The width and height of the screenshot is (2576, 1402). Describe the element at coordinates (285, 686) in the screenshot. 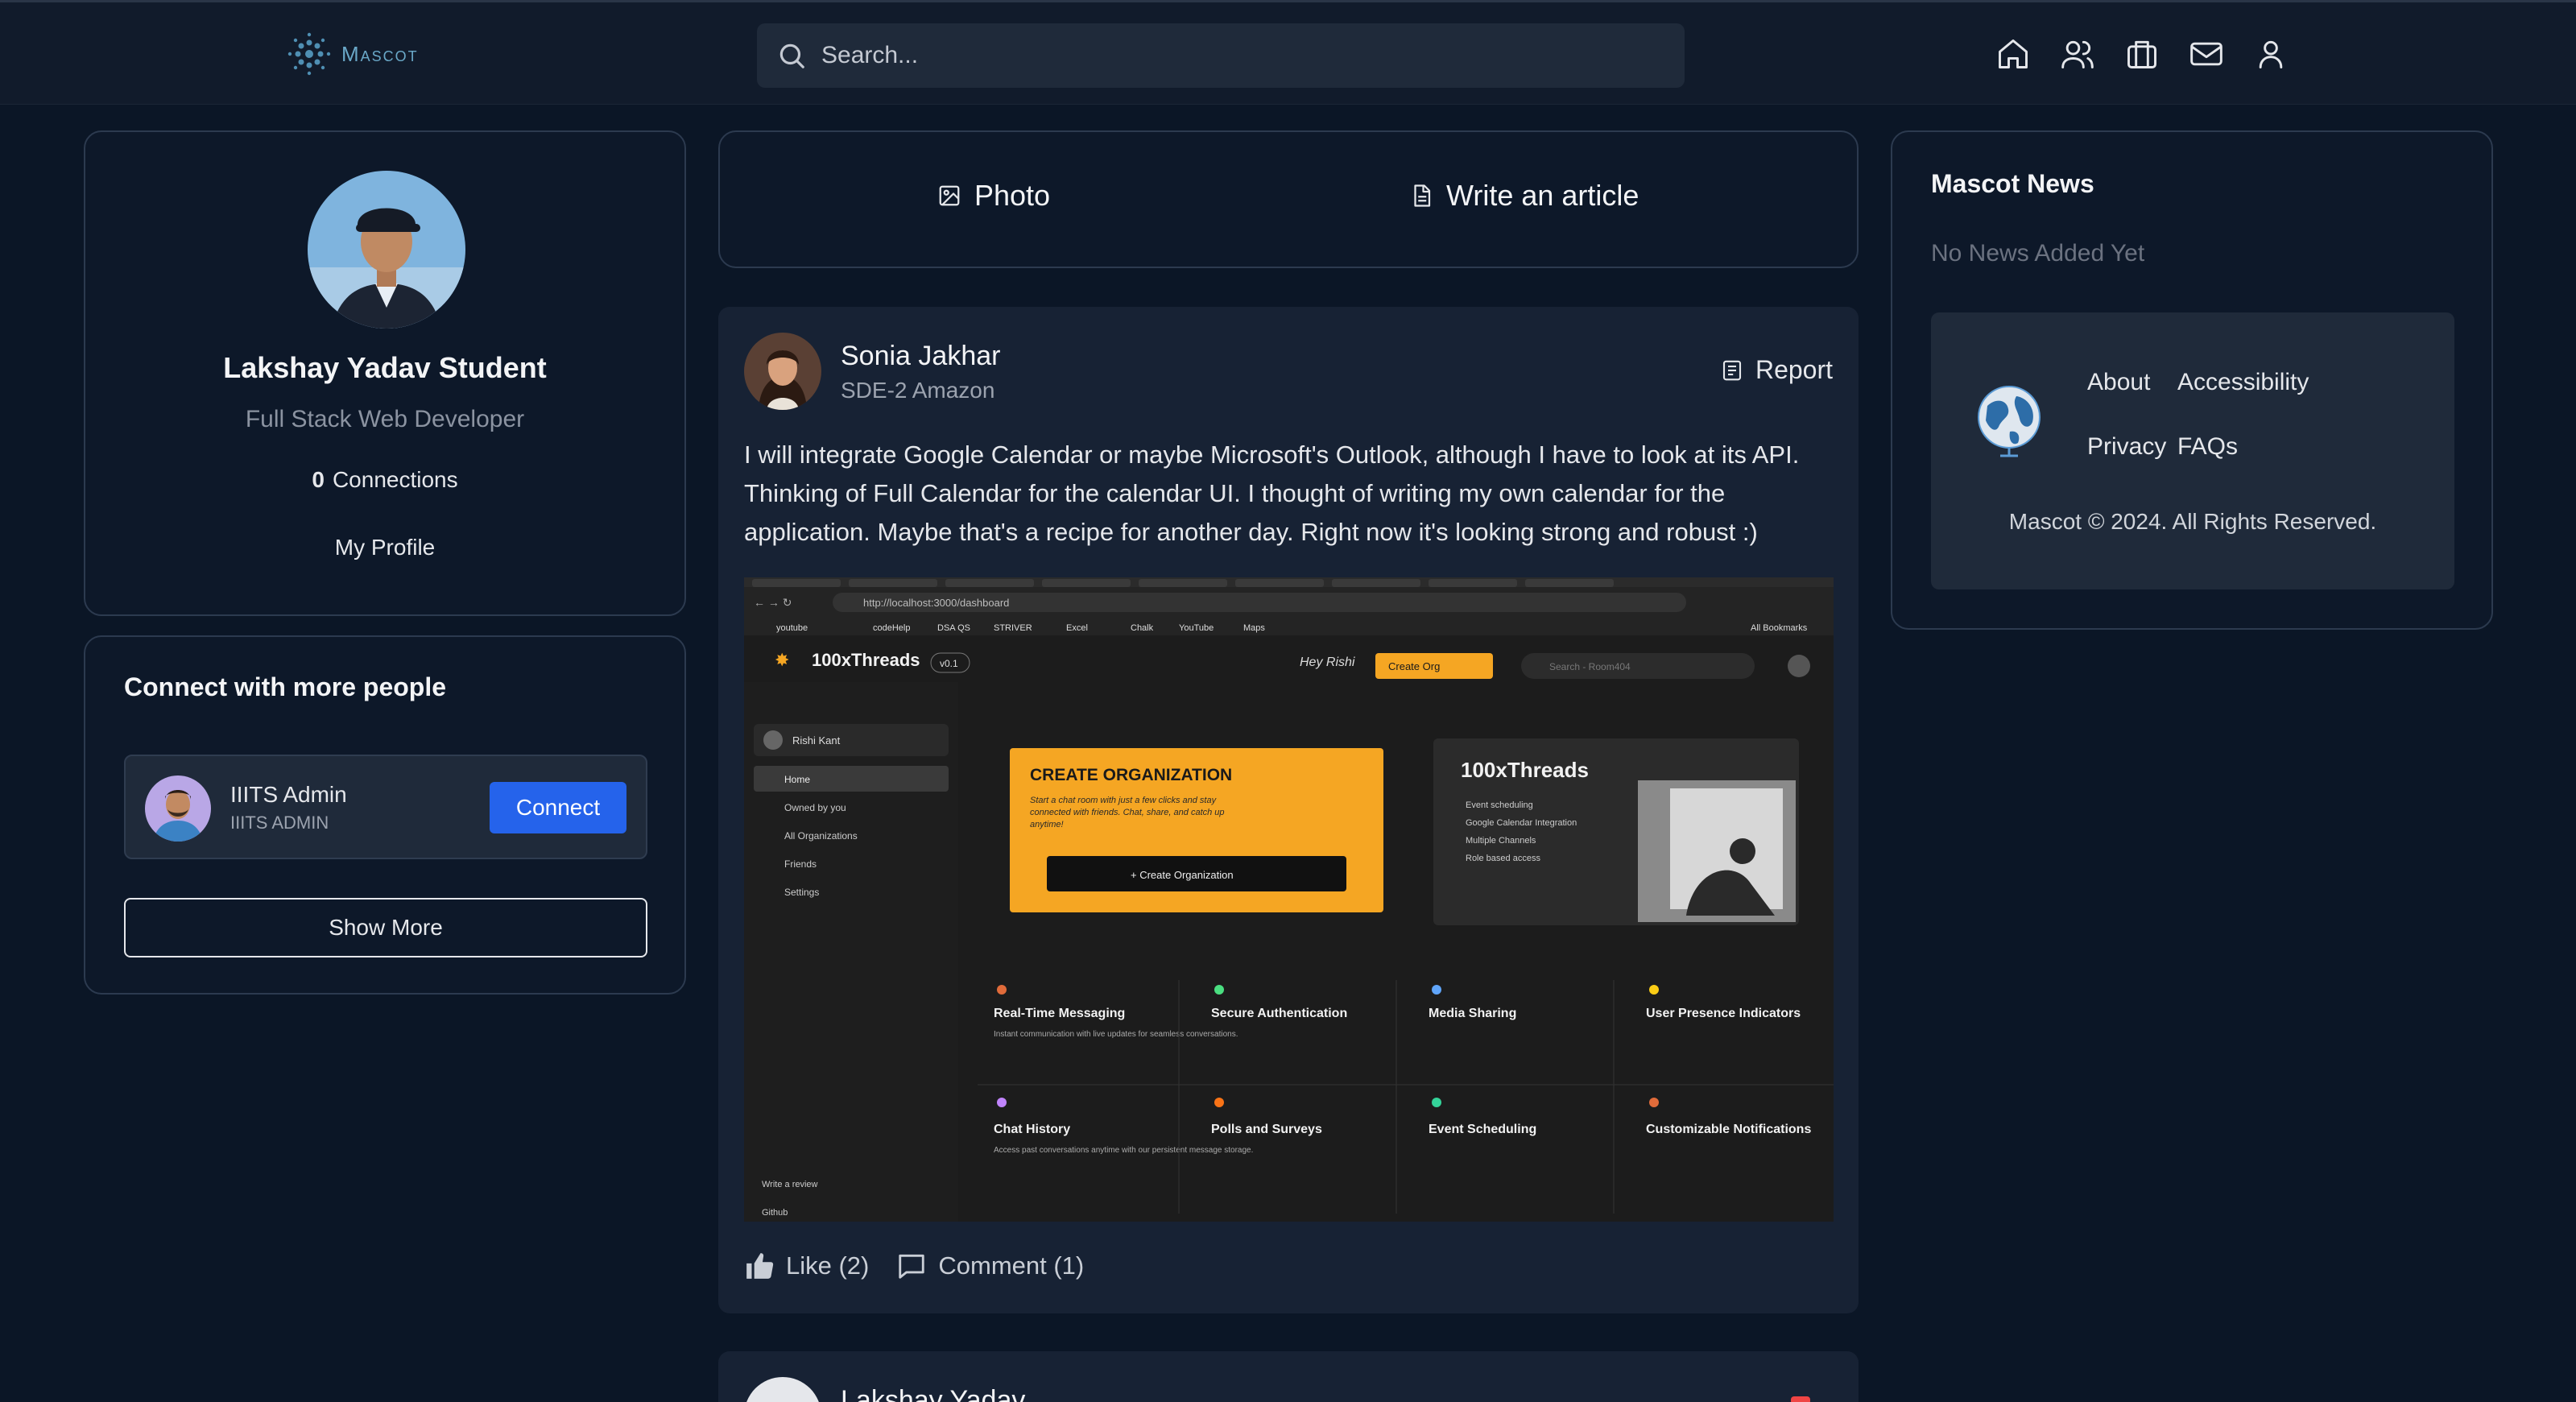

I see `connect-title: Connect with more people` at that location.